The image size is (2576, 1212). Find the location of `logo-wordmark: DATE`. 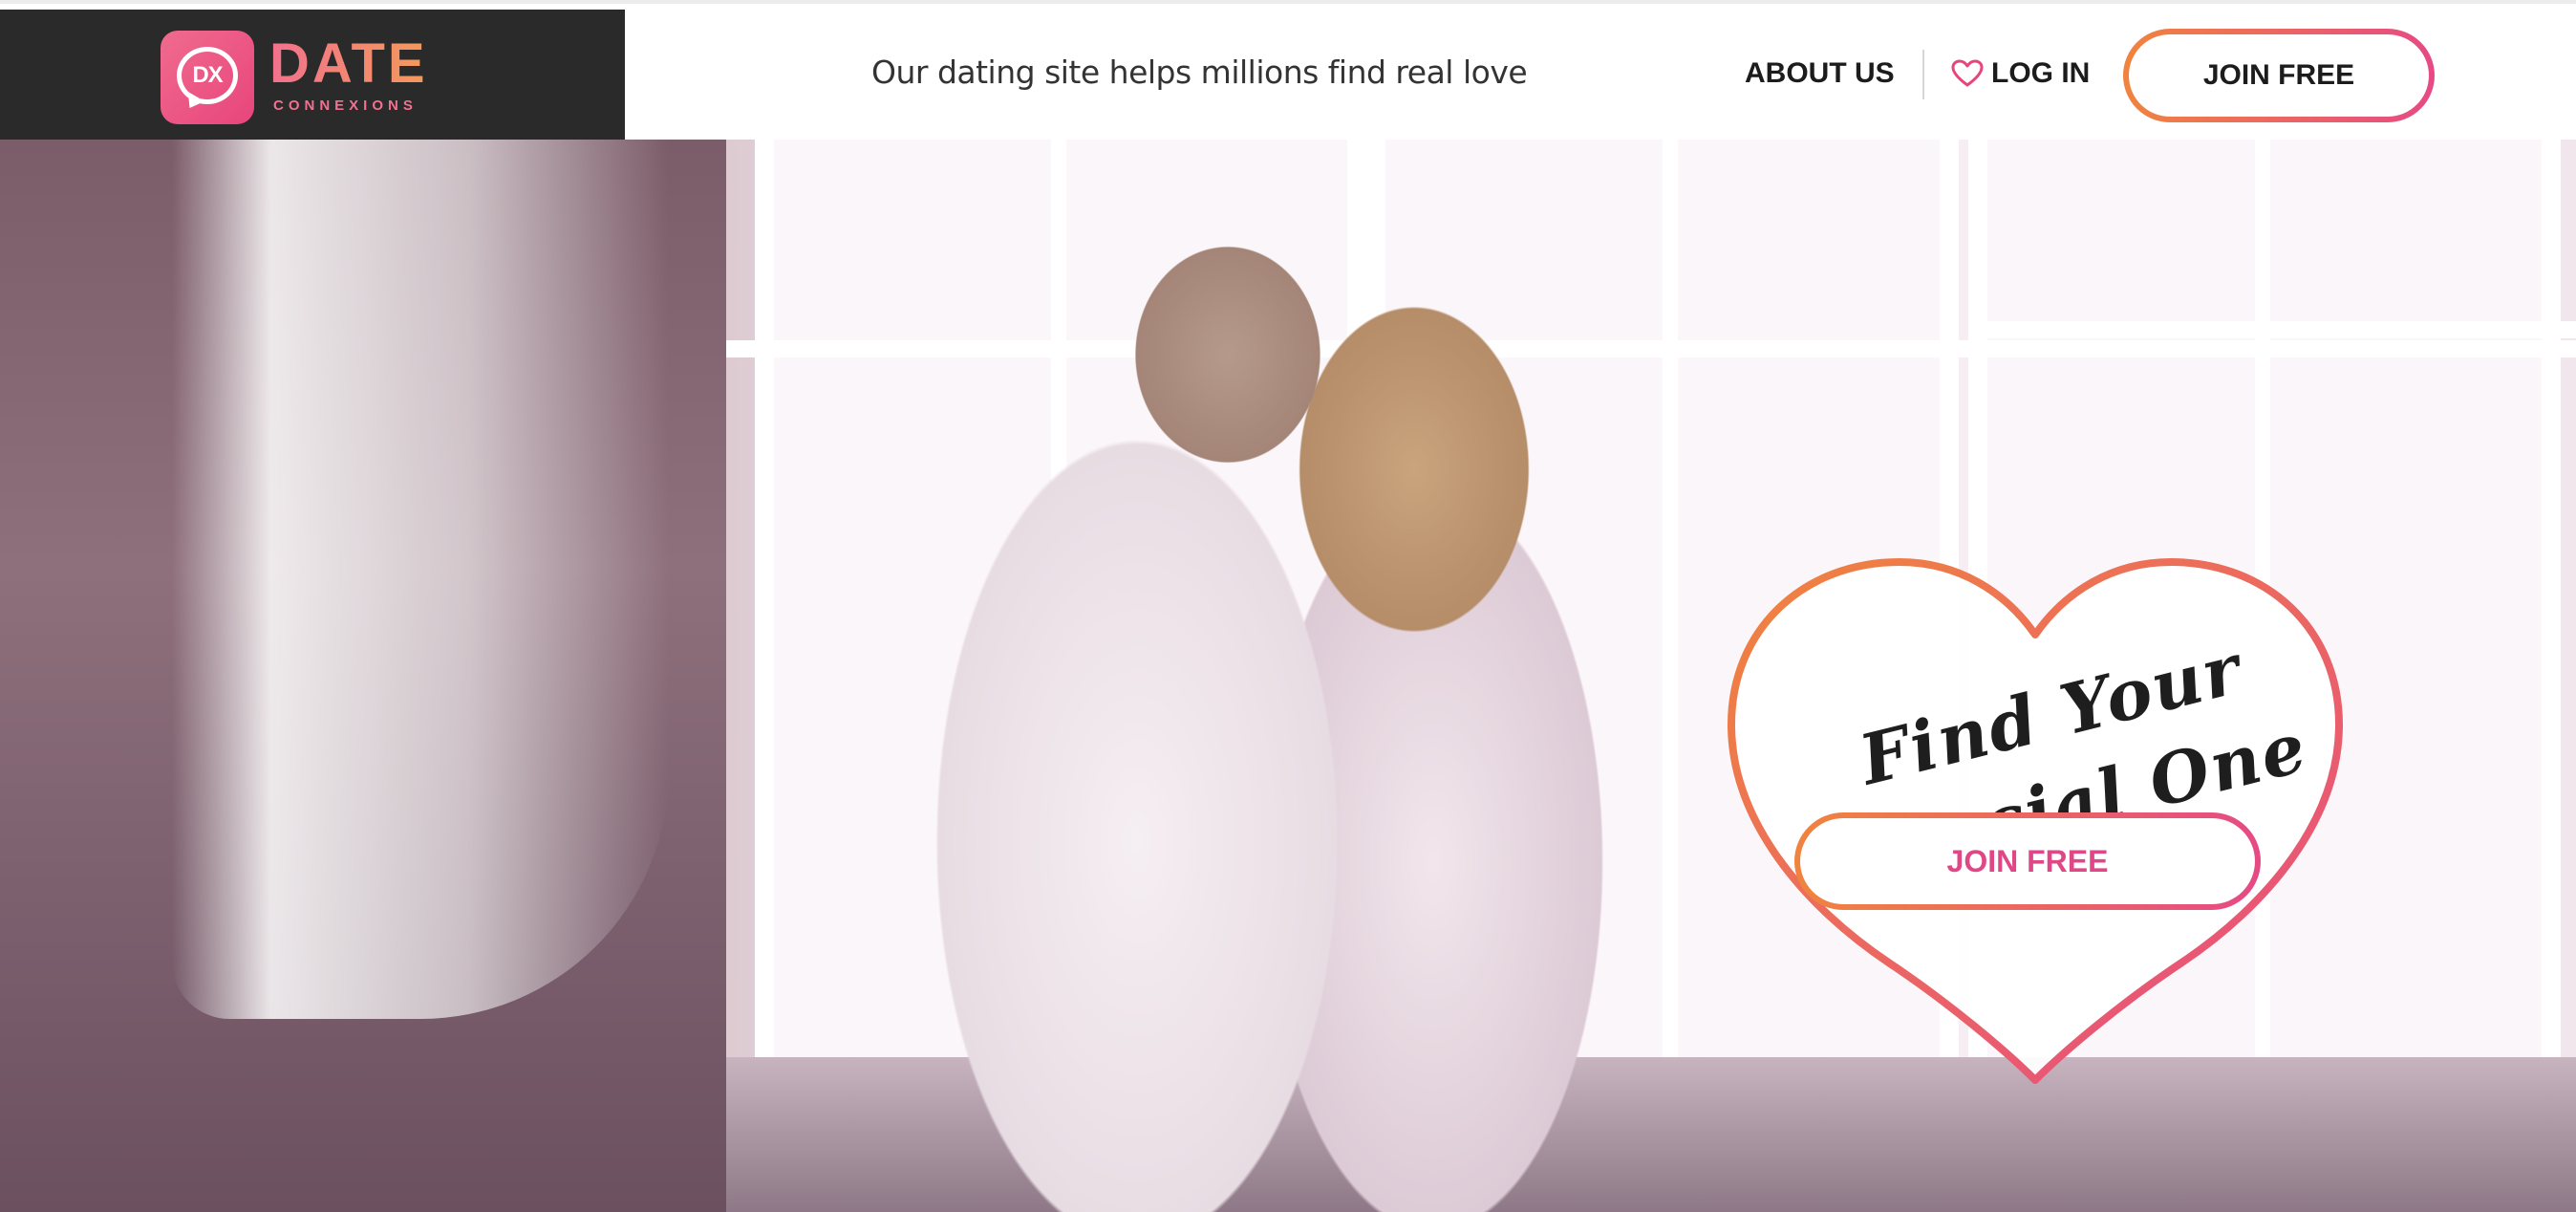

logo-wordmark: DATE is located at coordinates (348, 63).